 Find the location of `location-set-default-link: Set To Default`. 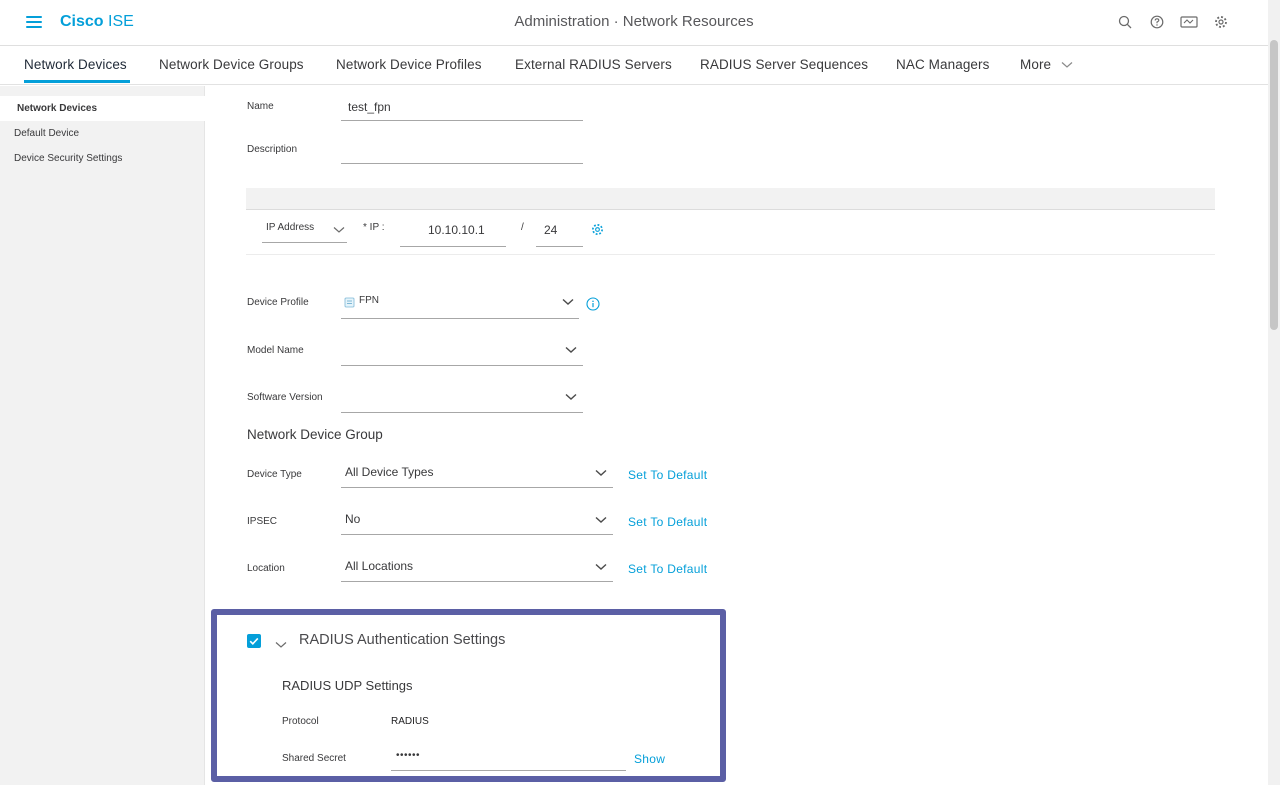

location-set-default-link: Set To Default is located at coordinates (667, 569).